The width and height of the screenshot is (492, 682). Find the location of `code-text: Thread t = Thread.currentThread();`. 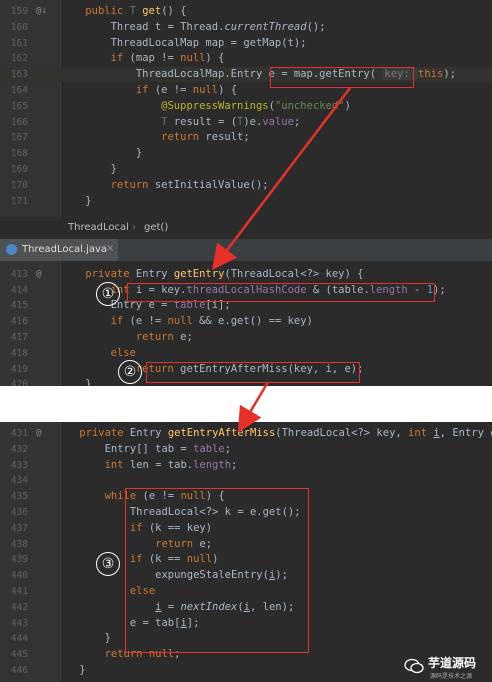

code-text: Thread t = Thread.currentThread(); is located at coordinates (193, 27).